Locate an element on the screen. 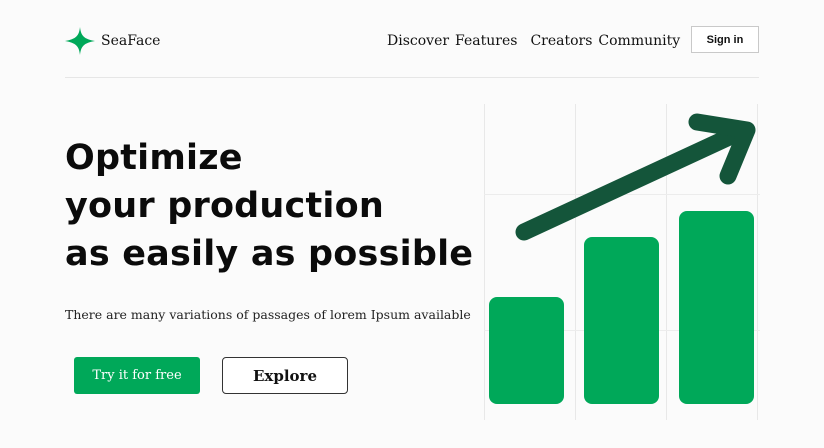 Image resolution: width=824 pixels, height=448 pixels. headline-line-3: as easily as possible is located at coordinates (269, 254).